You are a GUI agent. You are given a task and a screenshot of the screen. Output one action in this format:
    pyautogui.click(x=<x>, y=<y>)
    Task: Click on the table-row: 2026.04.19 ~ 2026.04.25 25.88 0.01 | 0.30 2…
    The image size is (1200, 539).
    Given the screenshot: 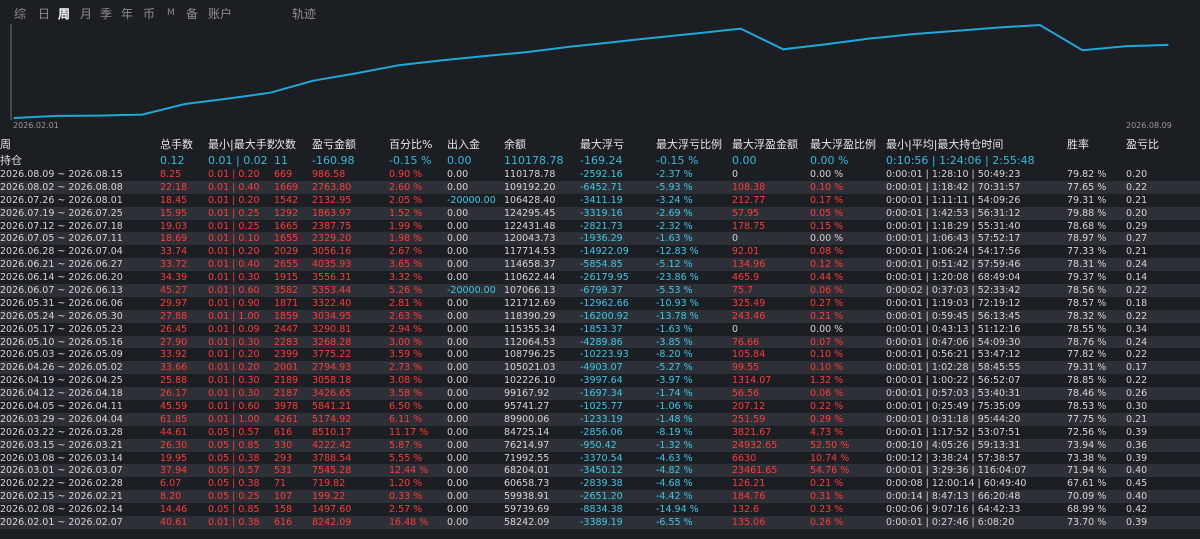 What is the action you would take?
    pyautogui.click(x=600, y=380)
    